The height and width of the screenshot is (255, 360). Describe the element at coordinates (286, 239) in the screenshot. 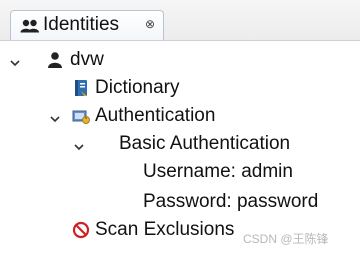

I see `watermark-text: CSDN @王陈锋` at that location.